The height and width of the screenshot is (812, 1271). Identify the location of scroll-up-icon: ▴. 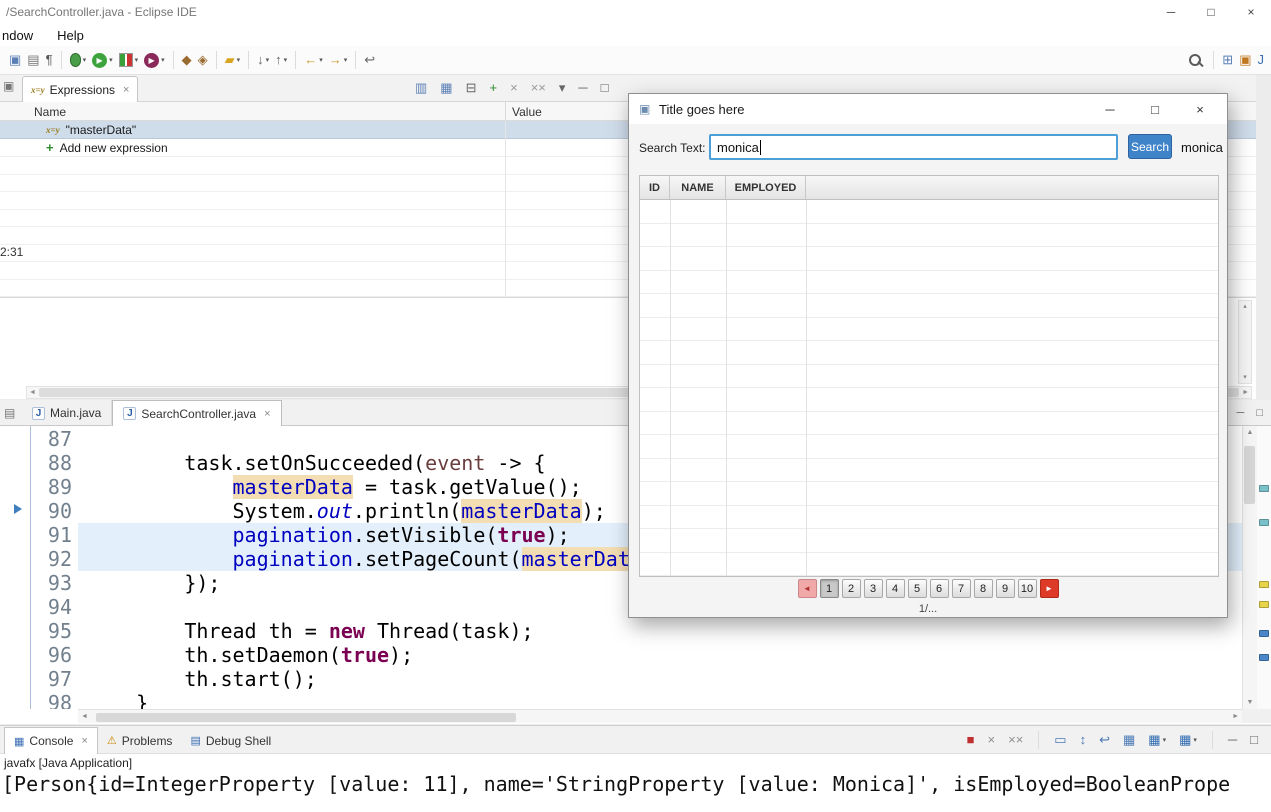
(1245, 306).